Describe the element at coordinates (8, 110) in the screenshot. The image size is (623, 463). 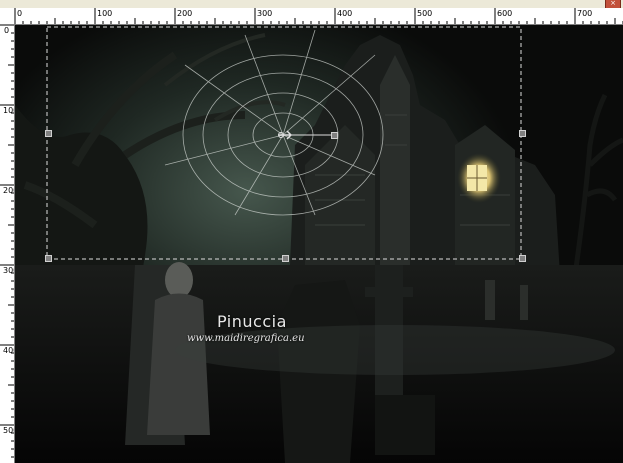
I see `ruler-vlabel-100: 100` at that location.